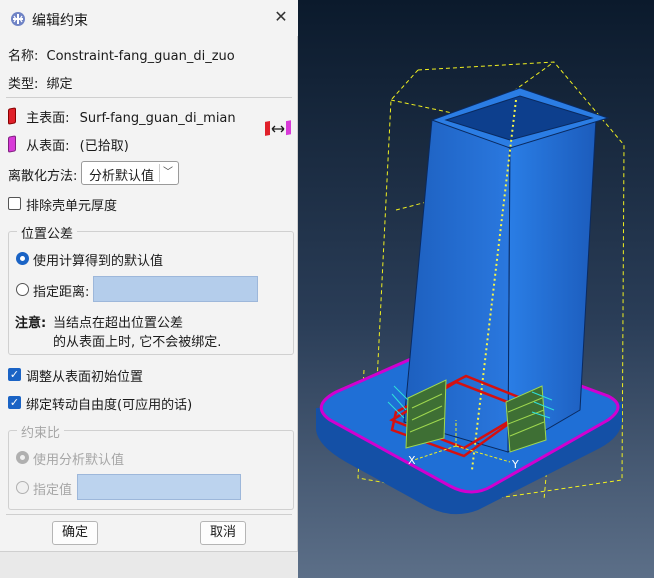 This screenshot has width=658, height=578. Describe the element at coordinates (167, 173) in the screenshot. I see `chevron-down-icon: ﹀` at that location.